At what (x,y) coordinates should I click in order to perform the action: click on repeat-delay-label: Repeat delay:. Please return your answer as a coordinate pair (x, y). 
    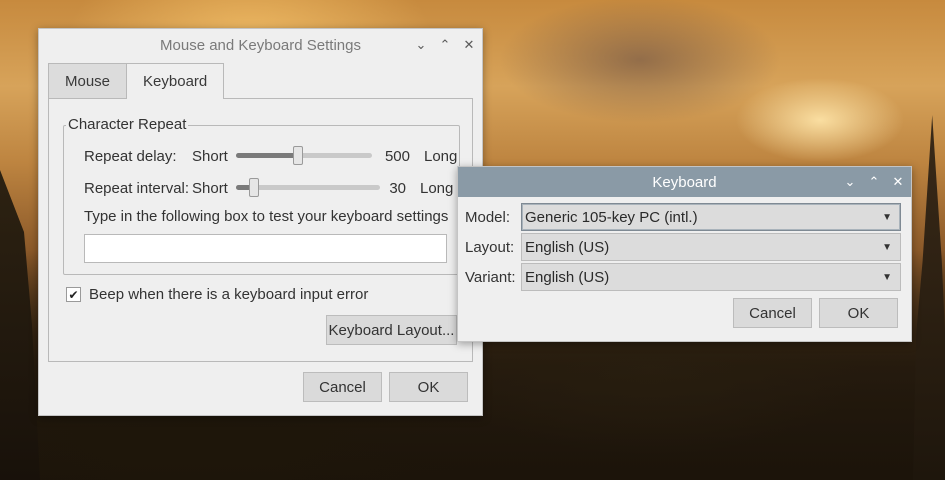
    Looking at the image, I should click on (130, 156).